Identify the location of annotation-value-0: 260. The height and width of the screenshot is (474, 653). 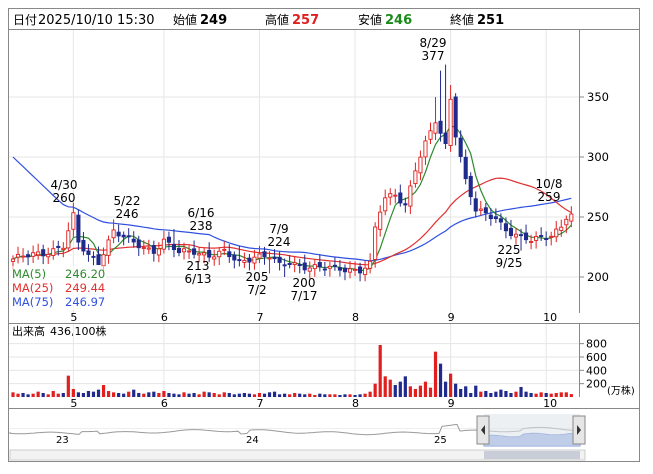
(64, 198).